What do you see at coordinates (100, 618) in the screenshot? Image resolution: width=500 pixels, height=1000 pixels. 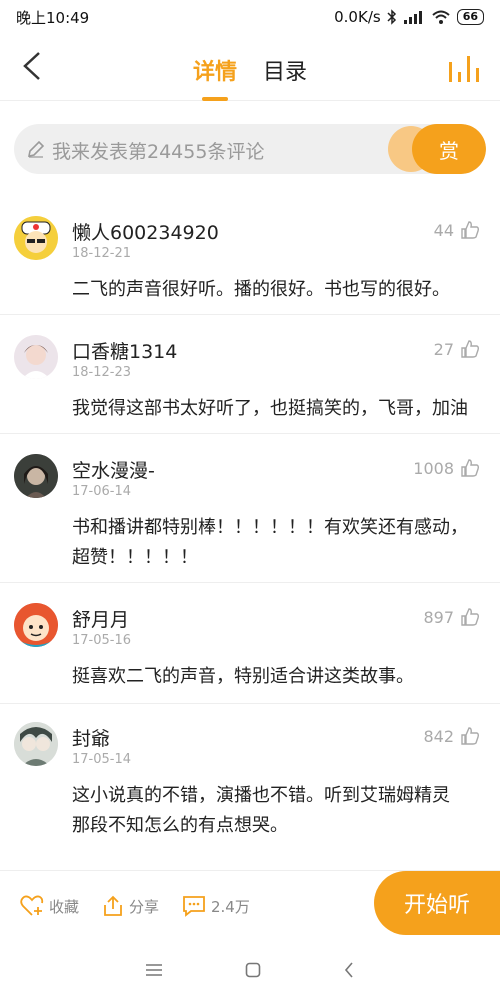 I see `username: 舒月月` at bounding box center [100, 618].